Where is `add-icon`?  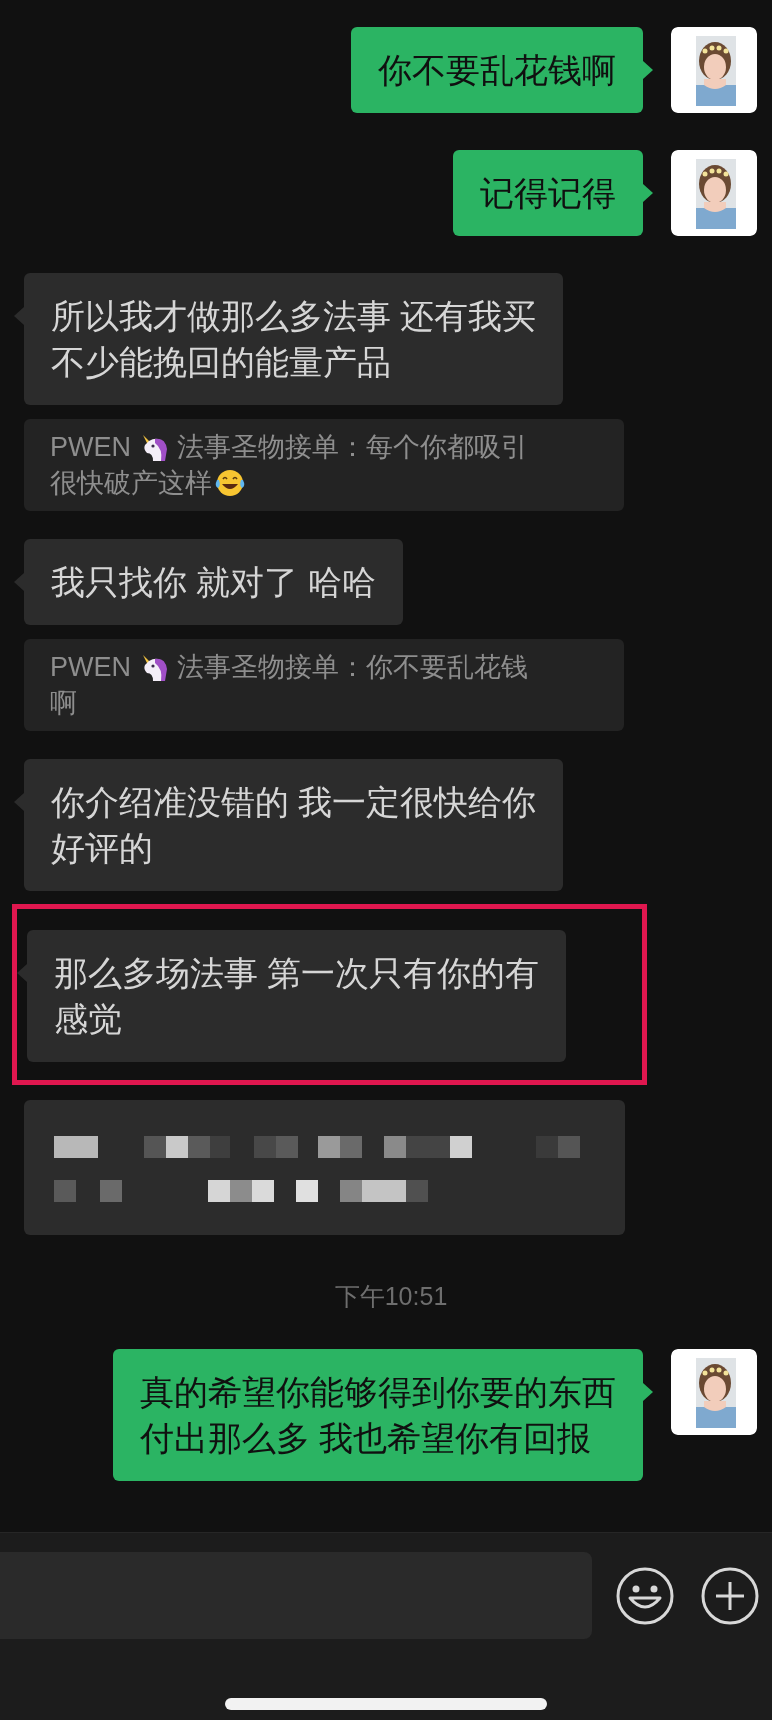
add-icon is located at coordinates (730, 1595).